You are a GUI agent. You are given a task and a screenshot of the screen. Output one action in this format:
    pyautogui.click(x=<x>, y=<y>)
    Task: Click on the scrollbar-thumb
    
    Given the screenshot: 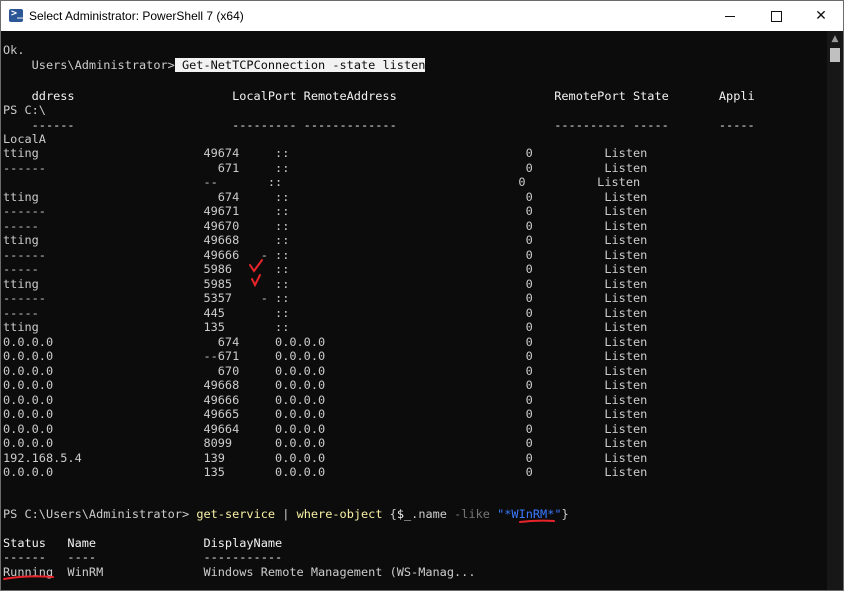 What is the action you would take?
    pyautogui.click(x=835, y=55)
    